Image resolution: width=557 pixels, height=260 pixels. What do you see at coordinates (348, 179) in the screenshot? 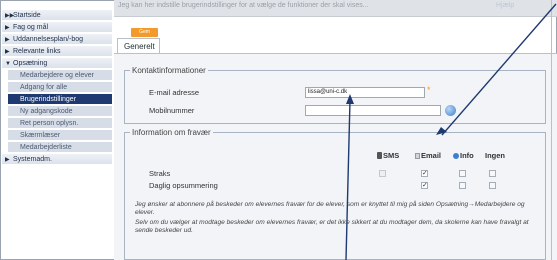
I see `callout-line-email-field` at bounding box center [348, 179].